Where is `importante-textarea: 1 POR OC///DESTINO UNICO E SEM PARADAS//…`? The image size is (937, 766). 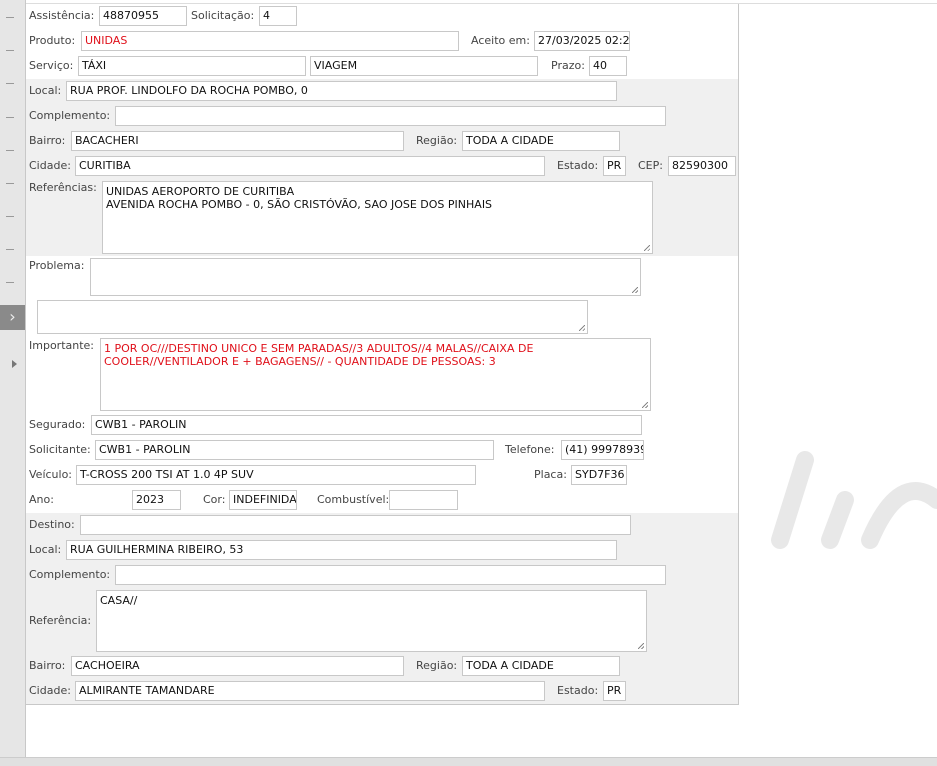 importante-textarea: 1 POR OC///DESTINO UNICO E SEM PARADAS//… is located at coordinates (375, 374).